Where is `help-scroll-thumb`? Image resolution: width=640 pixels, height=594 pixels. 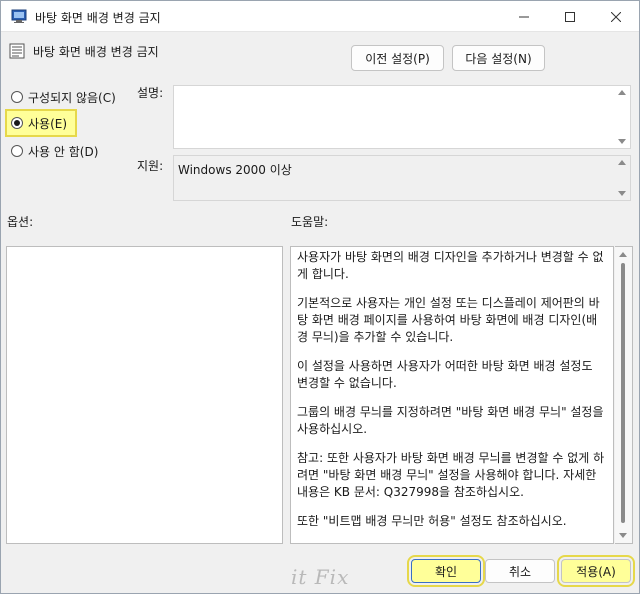 help-scroll-thumb is located at coordinates (623, 393).